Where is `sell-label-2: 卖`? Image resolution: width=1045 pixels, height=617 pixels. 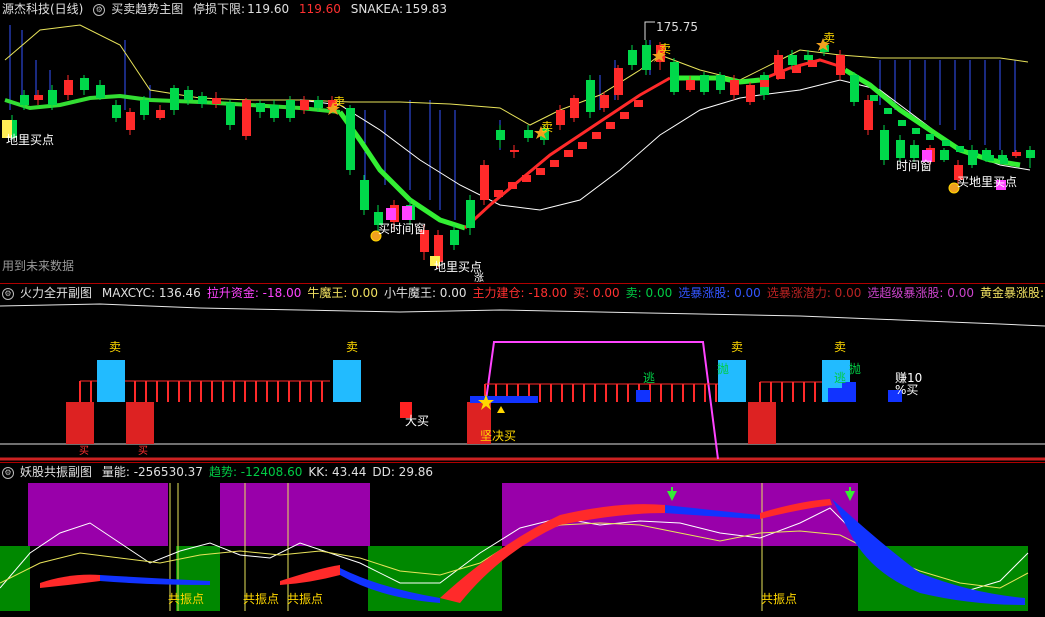 sell-label-2: 卖 is located at coordinates (547, 127).